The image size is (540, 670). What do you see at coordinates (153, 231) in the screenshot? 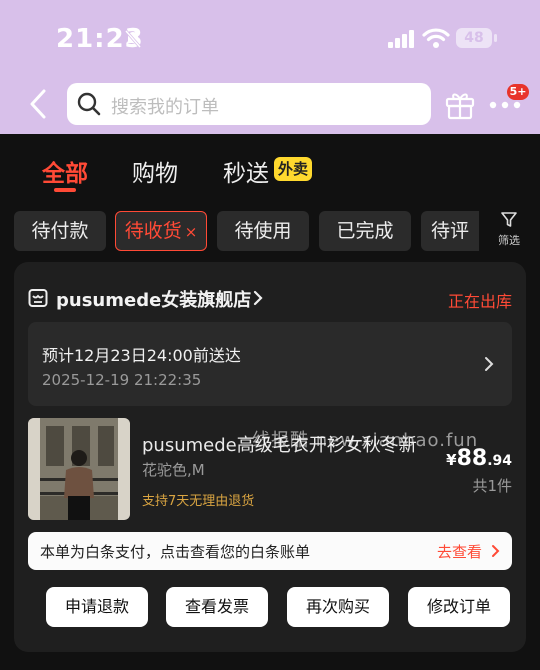
I see `filter-pending-receipt-label: 待收货` at bounding box center [153, 231].